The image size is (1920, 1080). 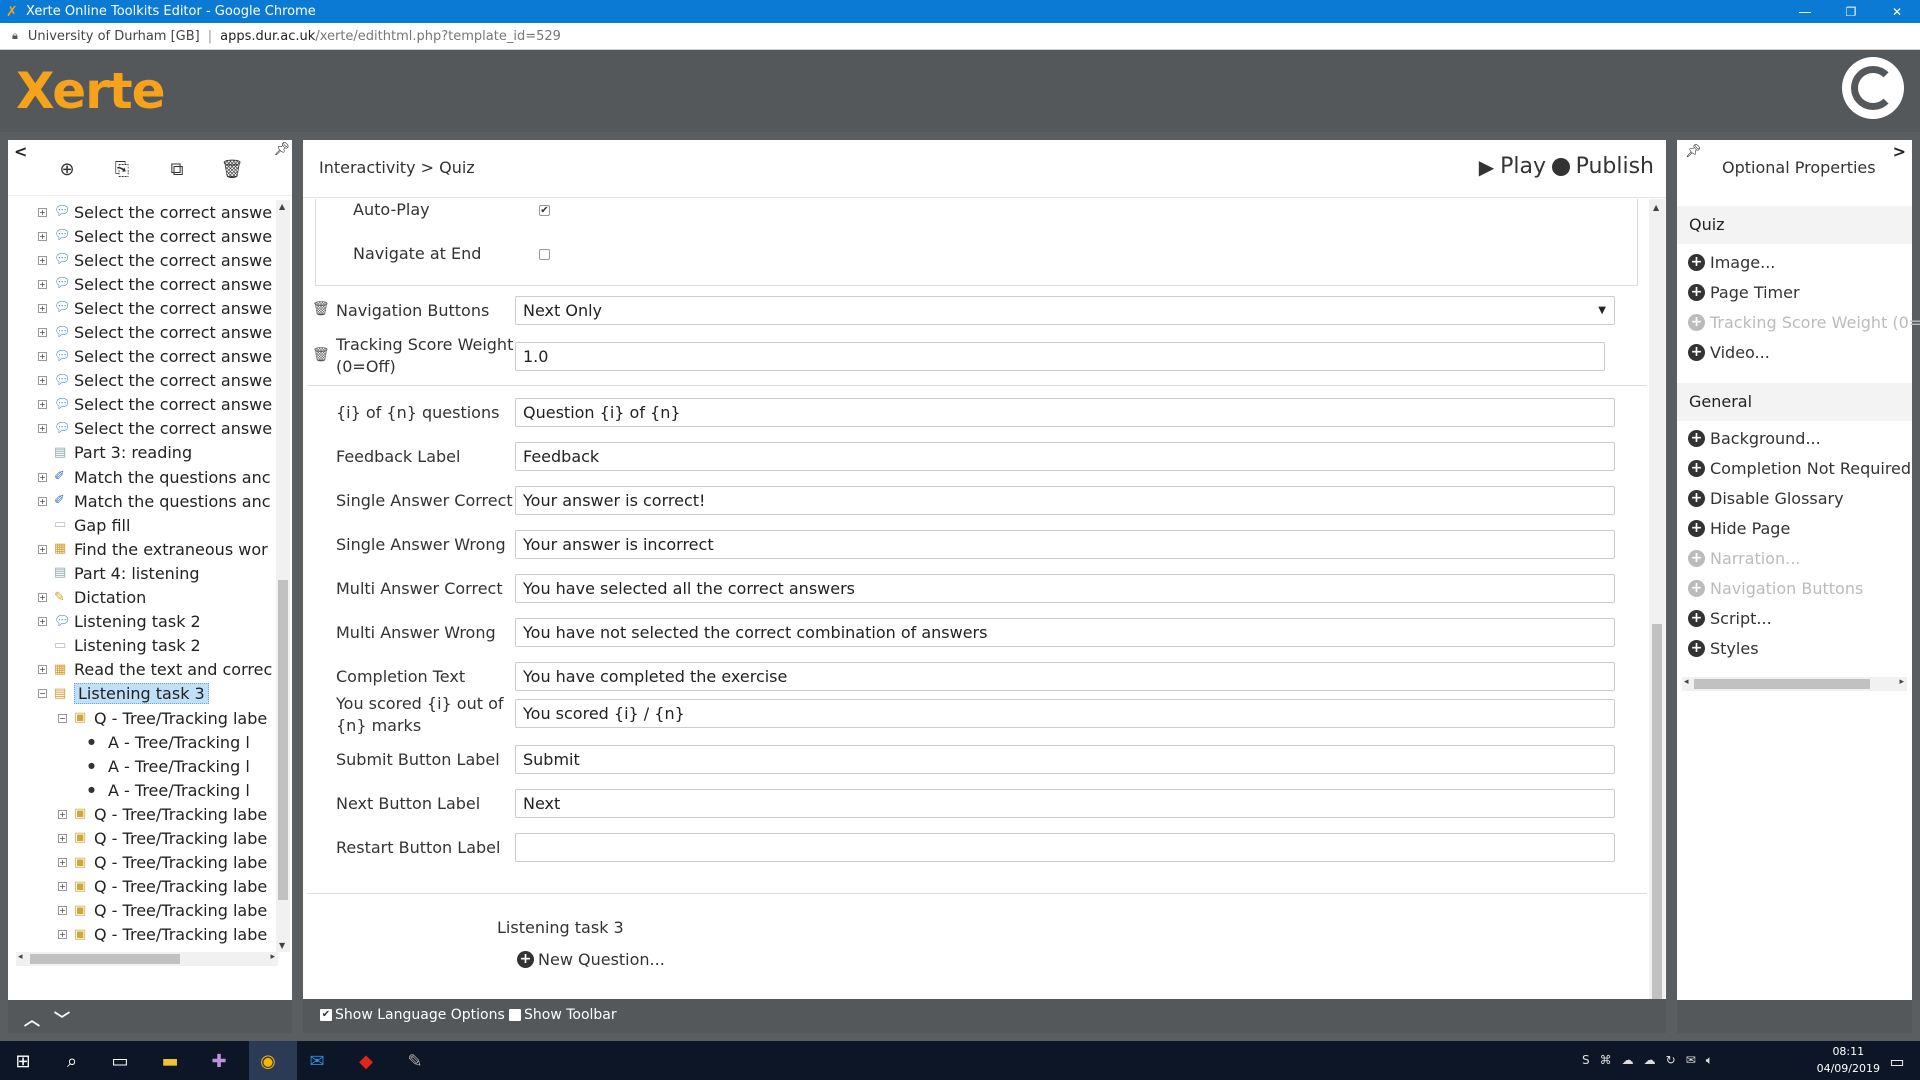 What do you see at coordinates (1744, 292) in the screenshot?
I see `optional-property-item: + Page Timer` at bounding box center [1744, 292].